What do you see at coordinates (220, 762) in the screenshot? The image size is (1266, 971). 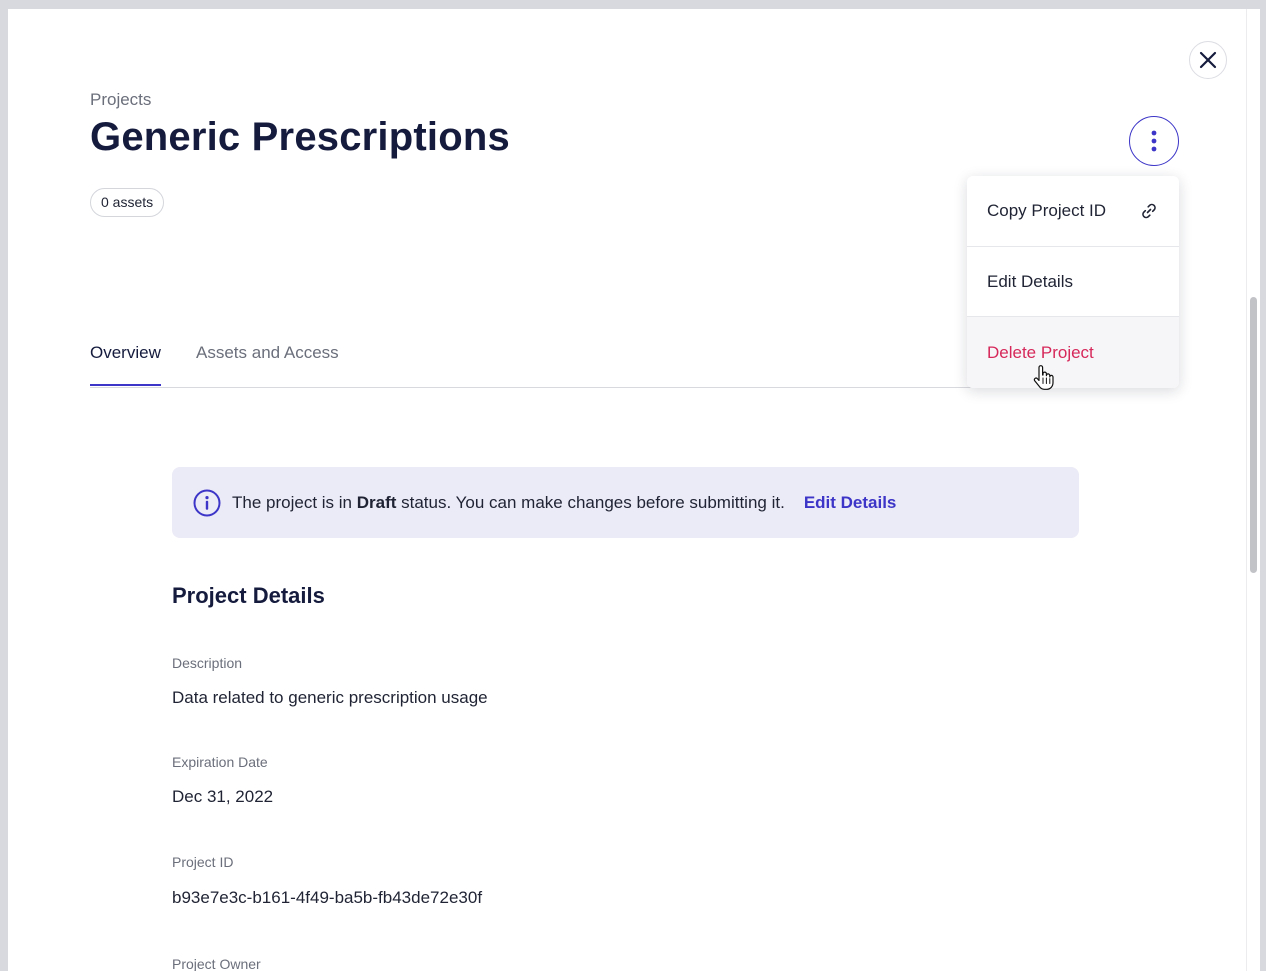 I see `expiration-date-label: Expiration Date` at bounding box center [220, 762].